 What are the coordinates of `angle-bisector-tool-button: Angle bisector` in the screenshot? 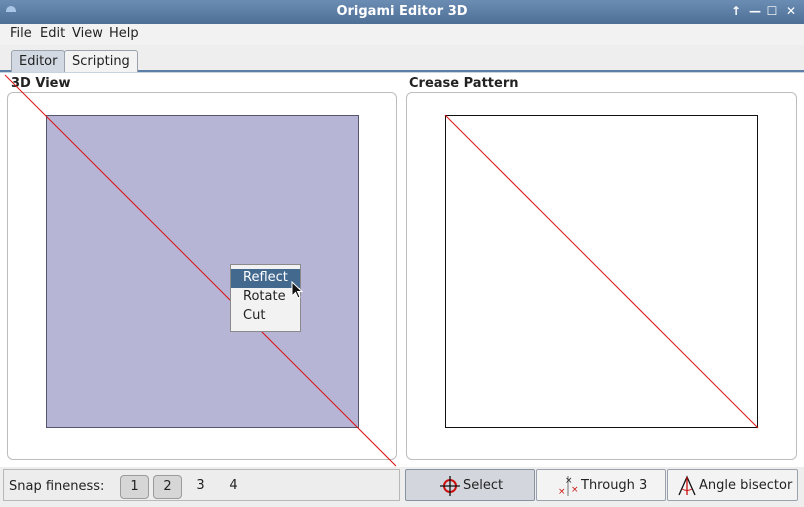 It's located at (732, 485).